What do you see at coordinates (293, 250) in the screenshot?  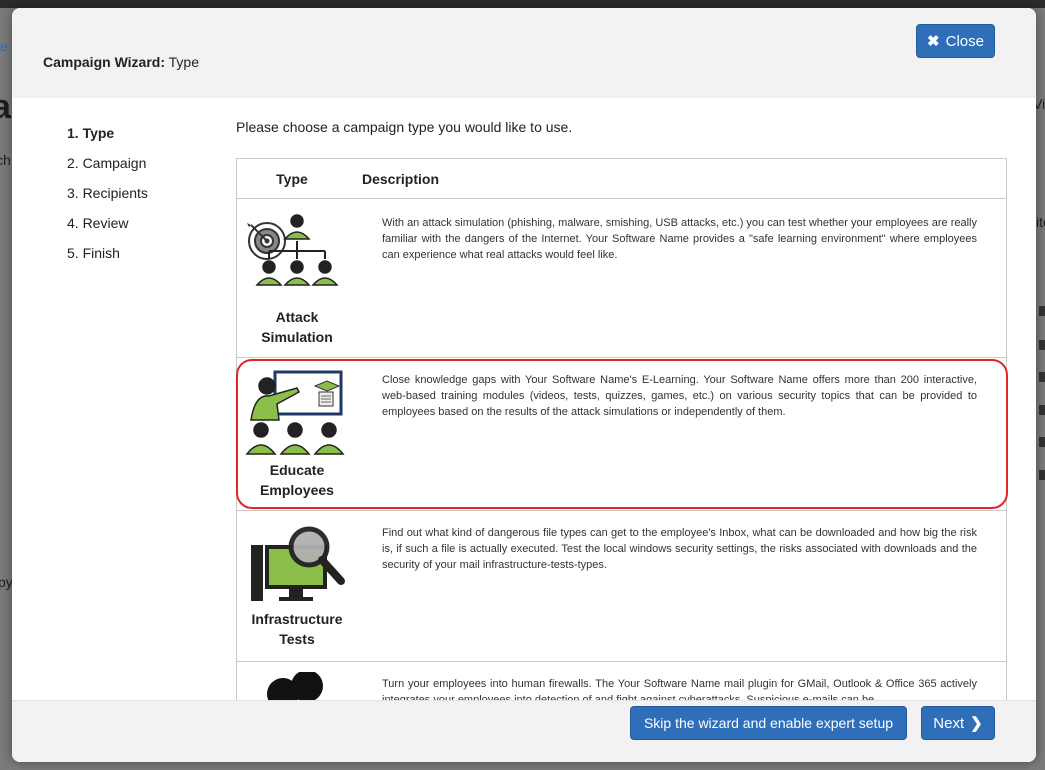 I see `target-hierarchy-icon` at bounding box center [293, 250].